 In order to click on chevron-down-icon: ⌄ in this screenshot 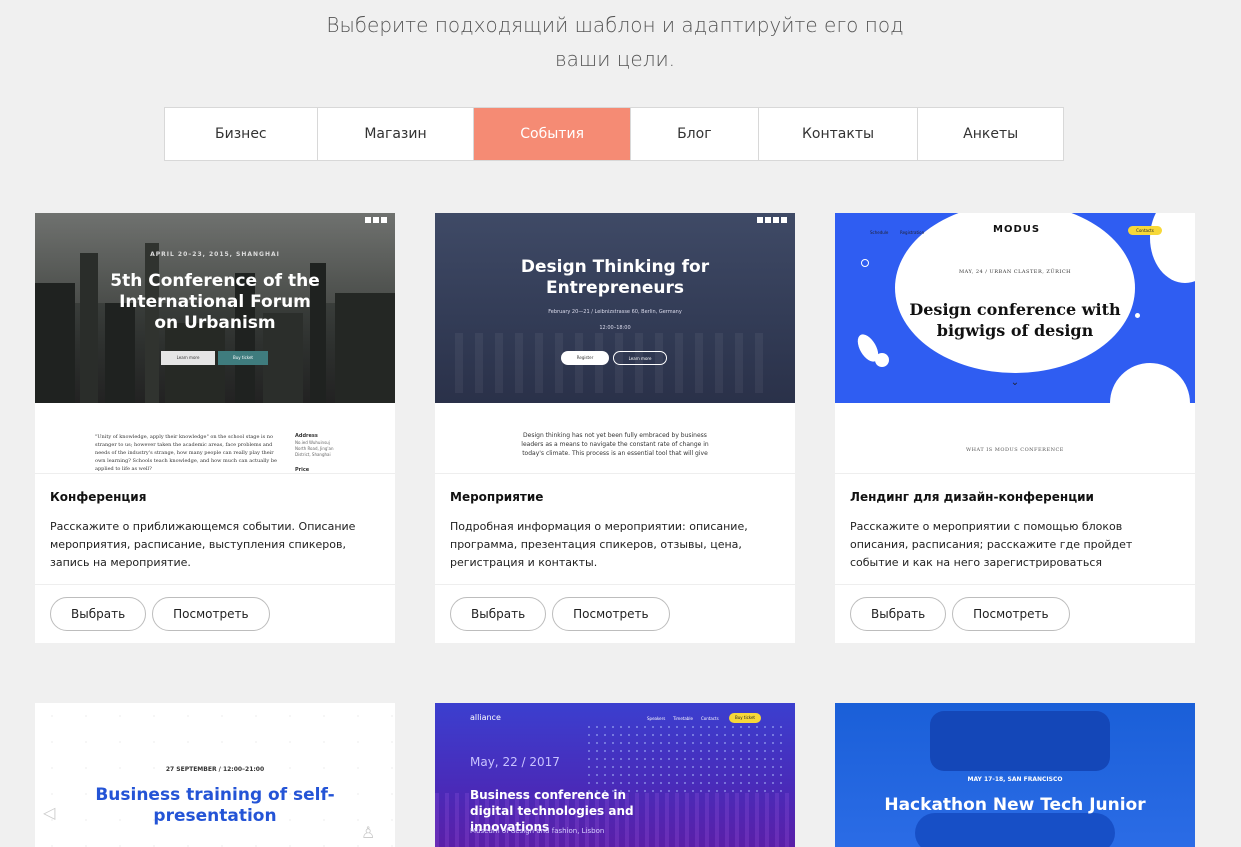, I will do `click(1015, 382)`.